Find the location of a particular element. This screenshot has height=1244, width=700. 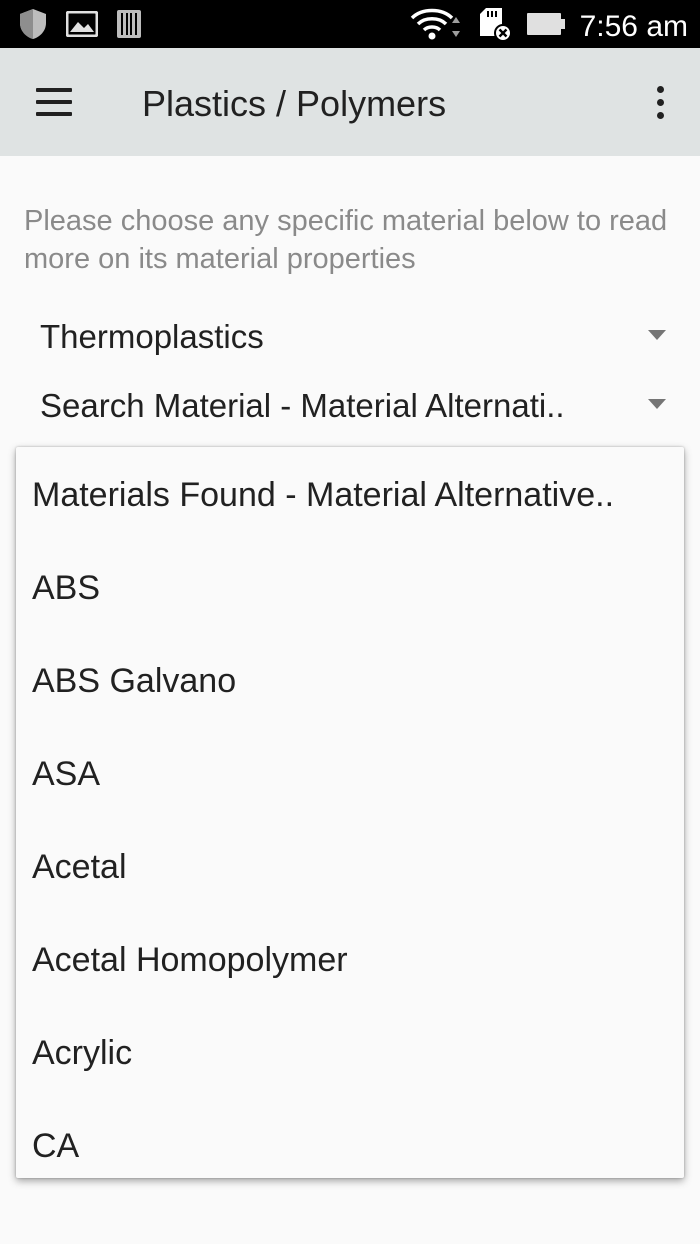

list-item: CA is located at coordinates (350, 1138).